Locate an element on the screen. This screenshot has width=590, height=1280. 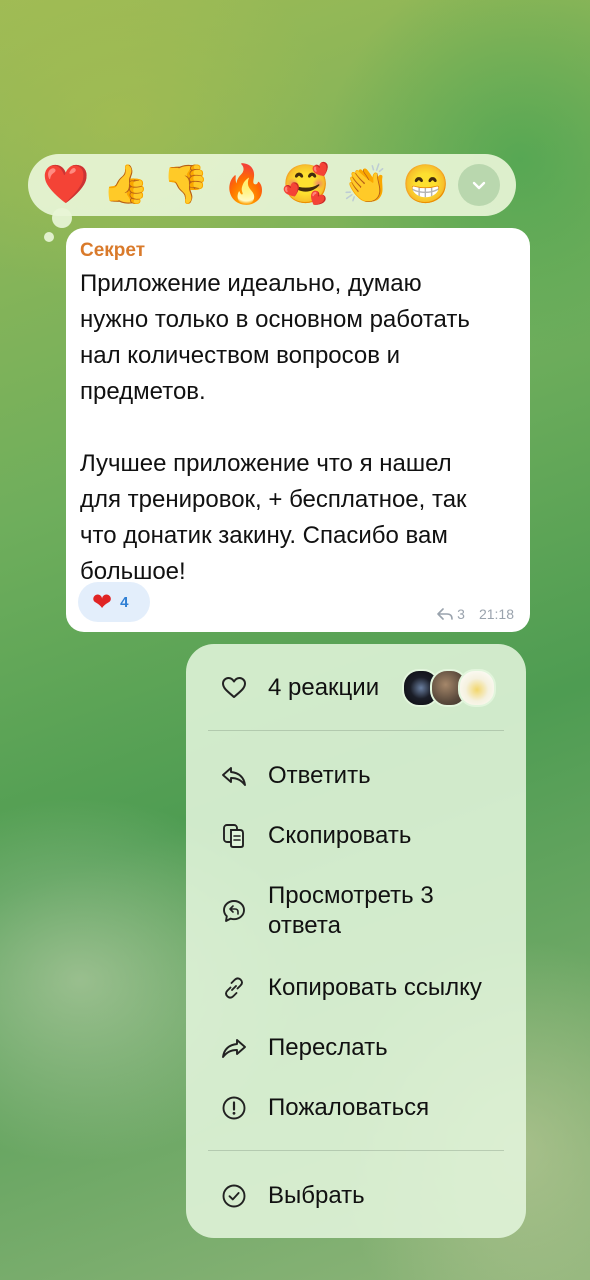
picker-tail-small is located at coordinates (49, 237).